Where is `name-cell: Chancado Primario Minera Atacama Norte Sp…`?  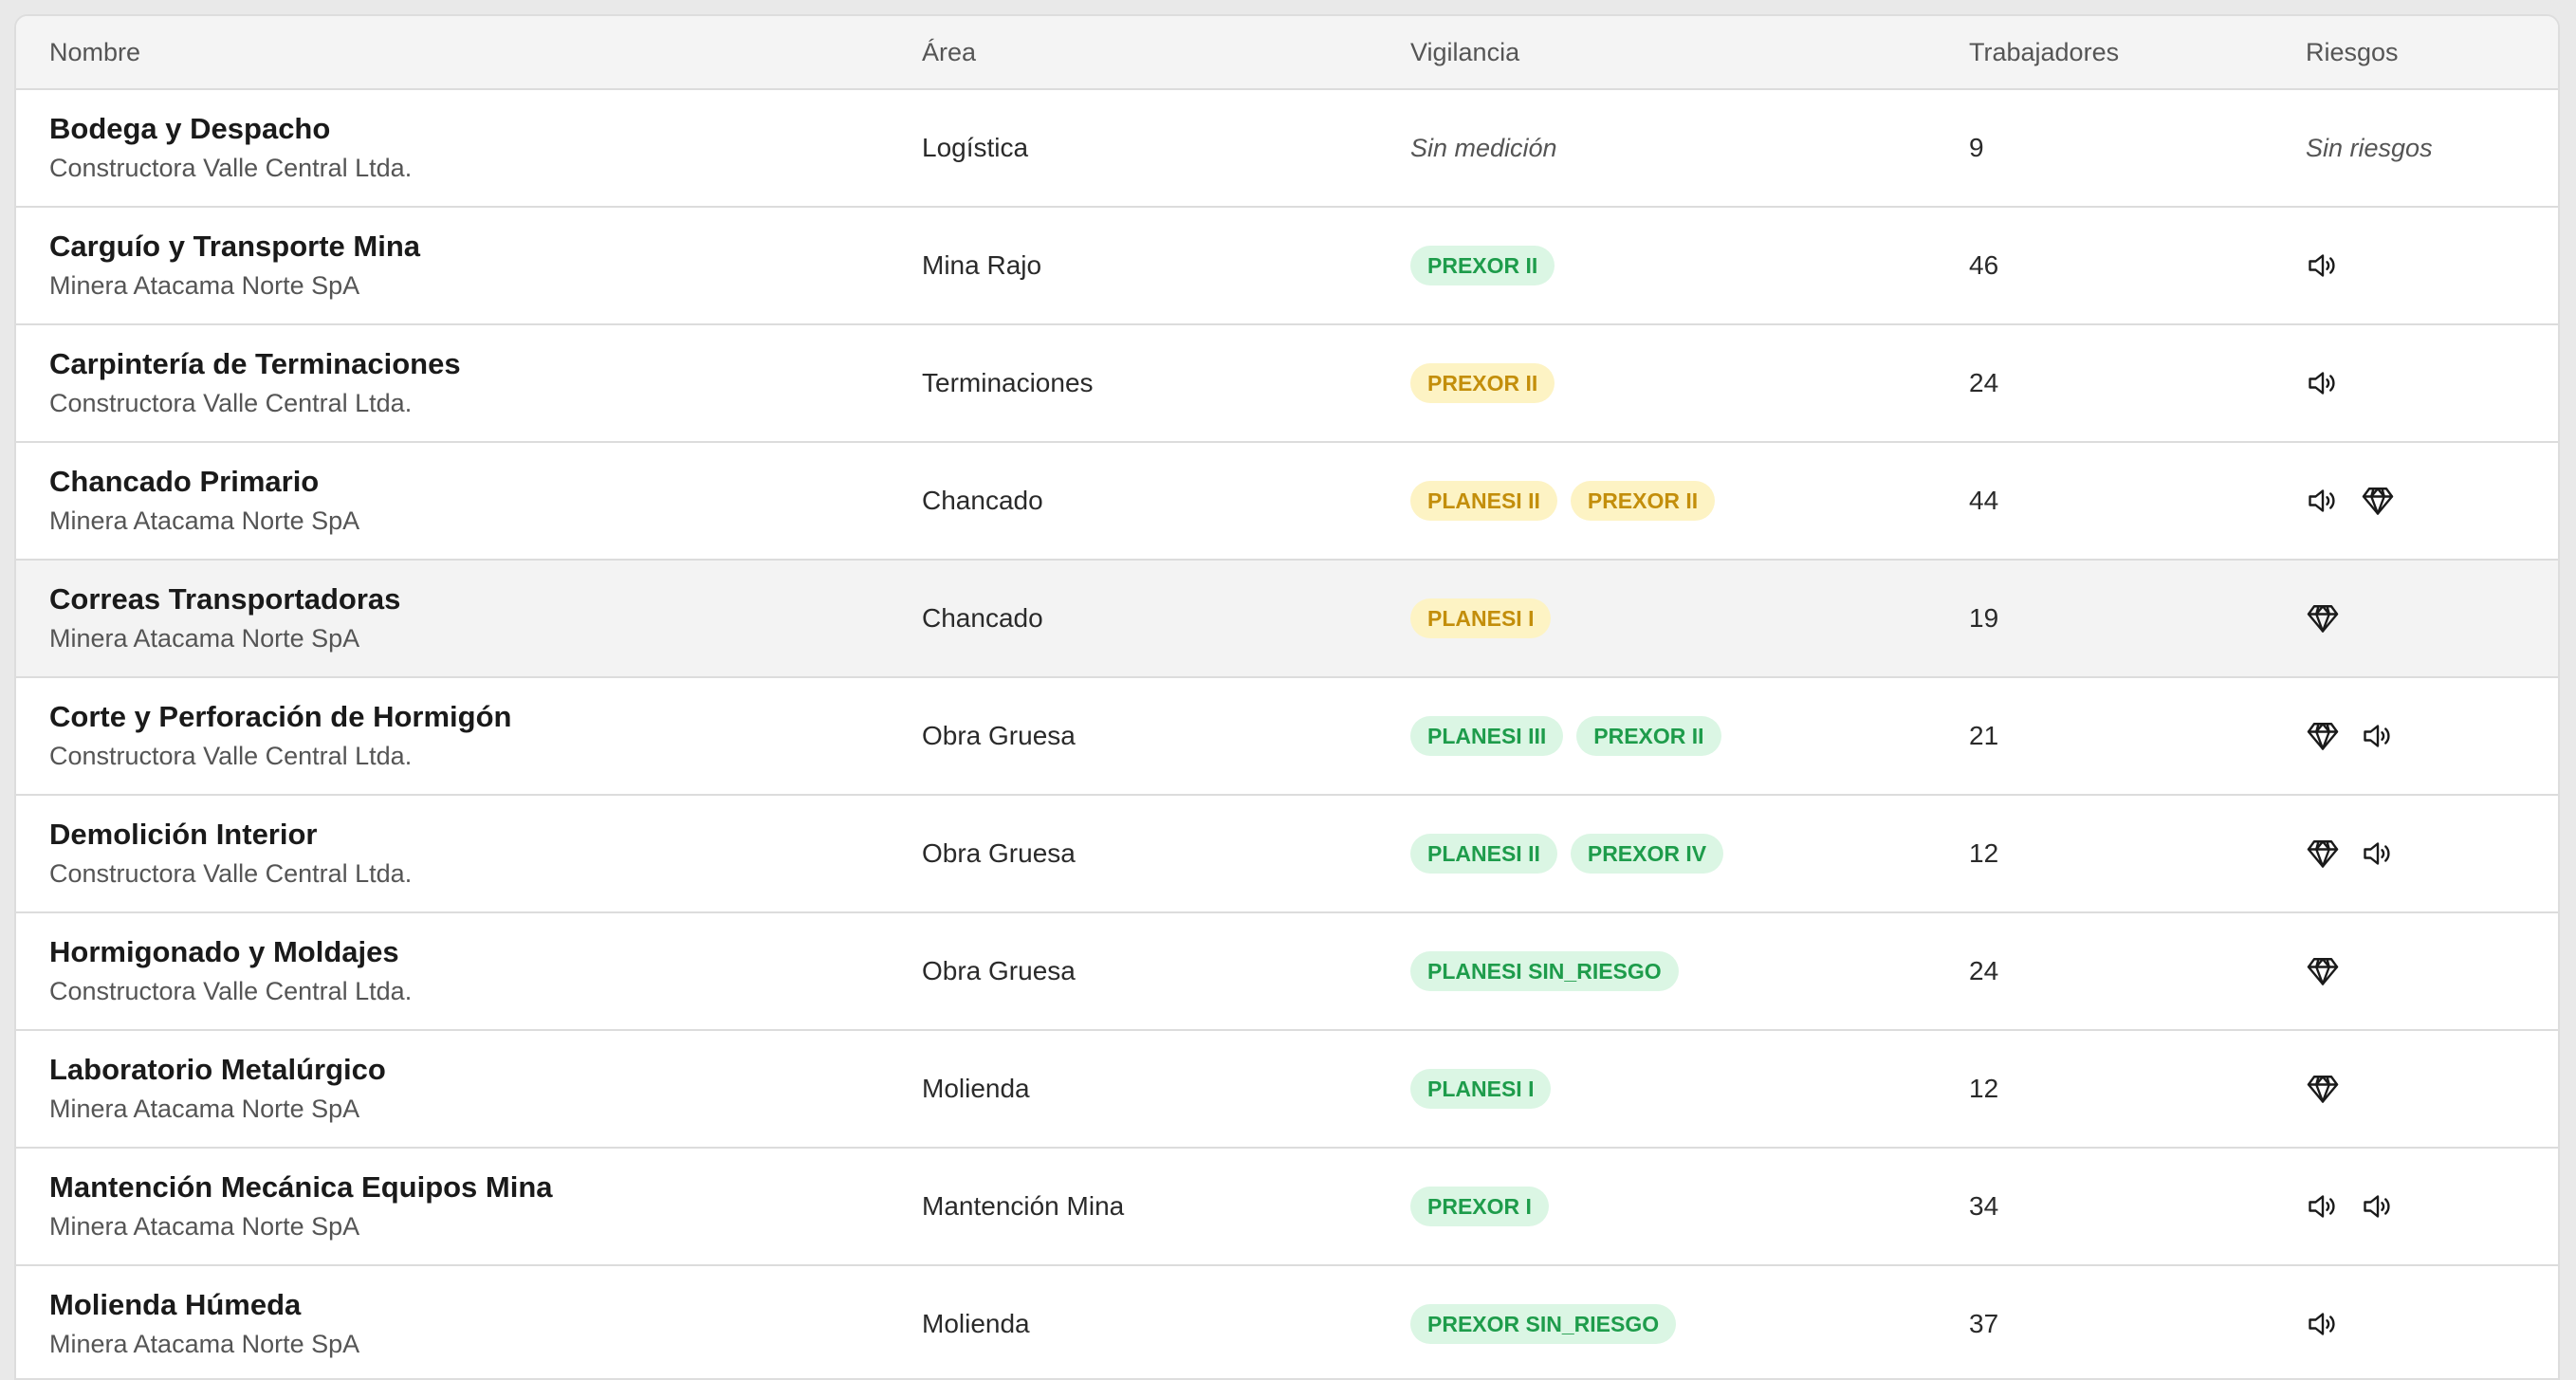
name-cell: Chancado Primario Minera Atacama Norte Sp… is located at coordinates (452, 501).